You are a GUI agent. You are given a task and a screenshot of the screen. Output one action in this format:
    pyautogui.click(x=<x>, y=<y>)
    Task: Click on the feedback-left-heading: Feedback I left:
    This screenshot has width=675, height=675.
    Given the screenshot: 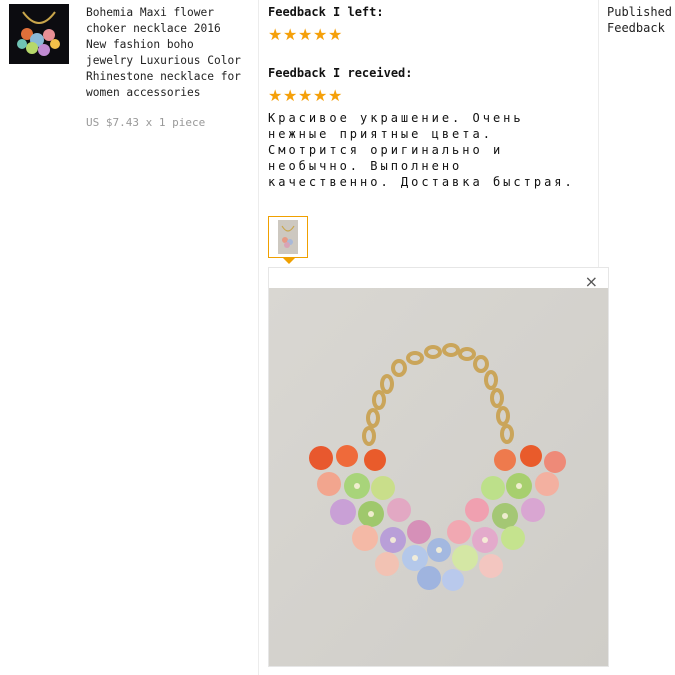 What is the action you would take?
    pyautogui.click(x=326, y=12)
    